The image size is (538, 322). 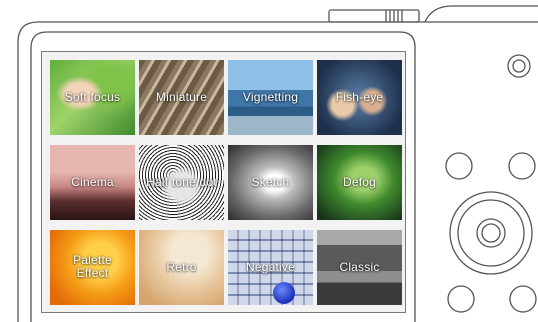 What do you see at coordinates (522, 166) in the screenshot?
I see `right-function-button` at bounding box center [522, 166].